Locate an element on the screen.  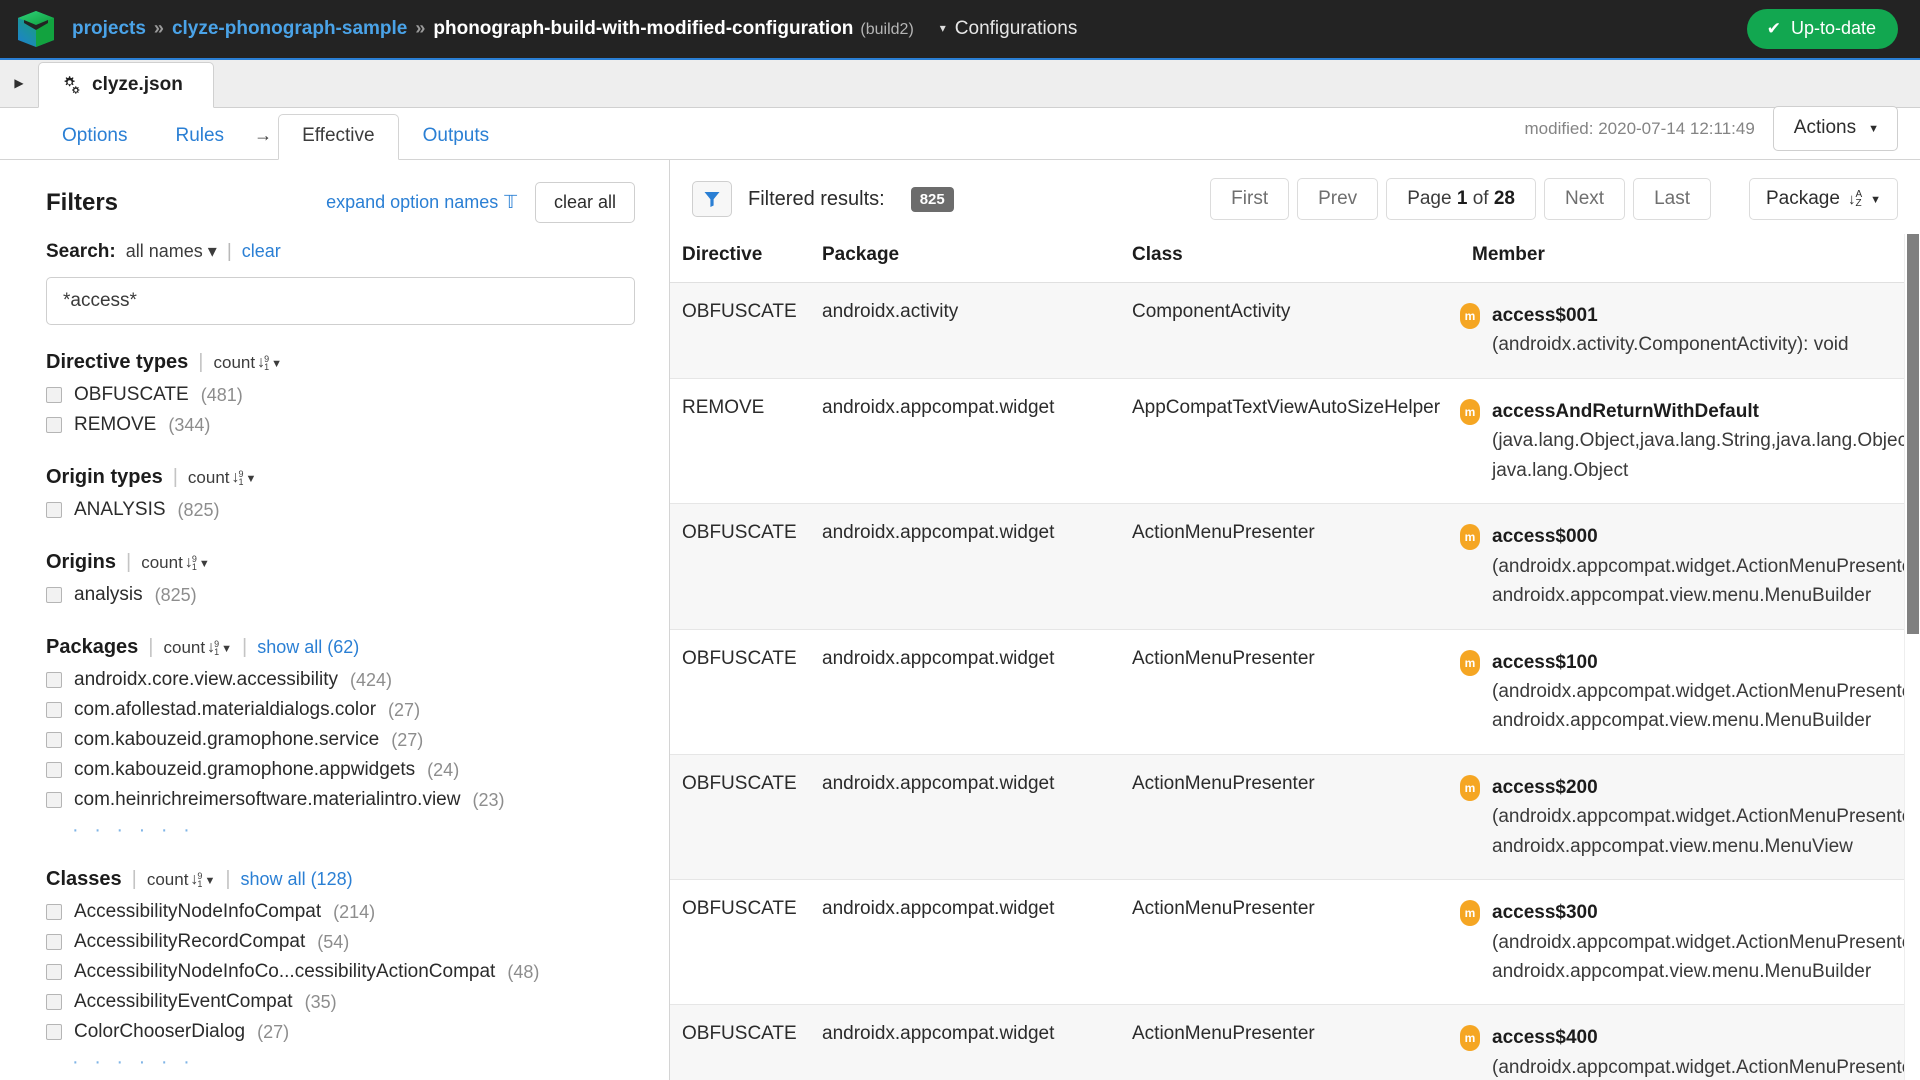
scrollbar-thumb is located at coordinates (1913, 434).